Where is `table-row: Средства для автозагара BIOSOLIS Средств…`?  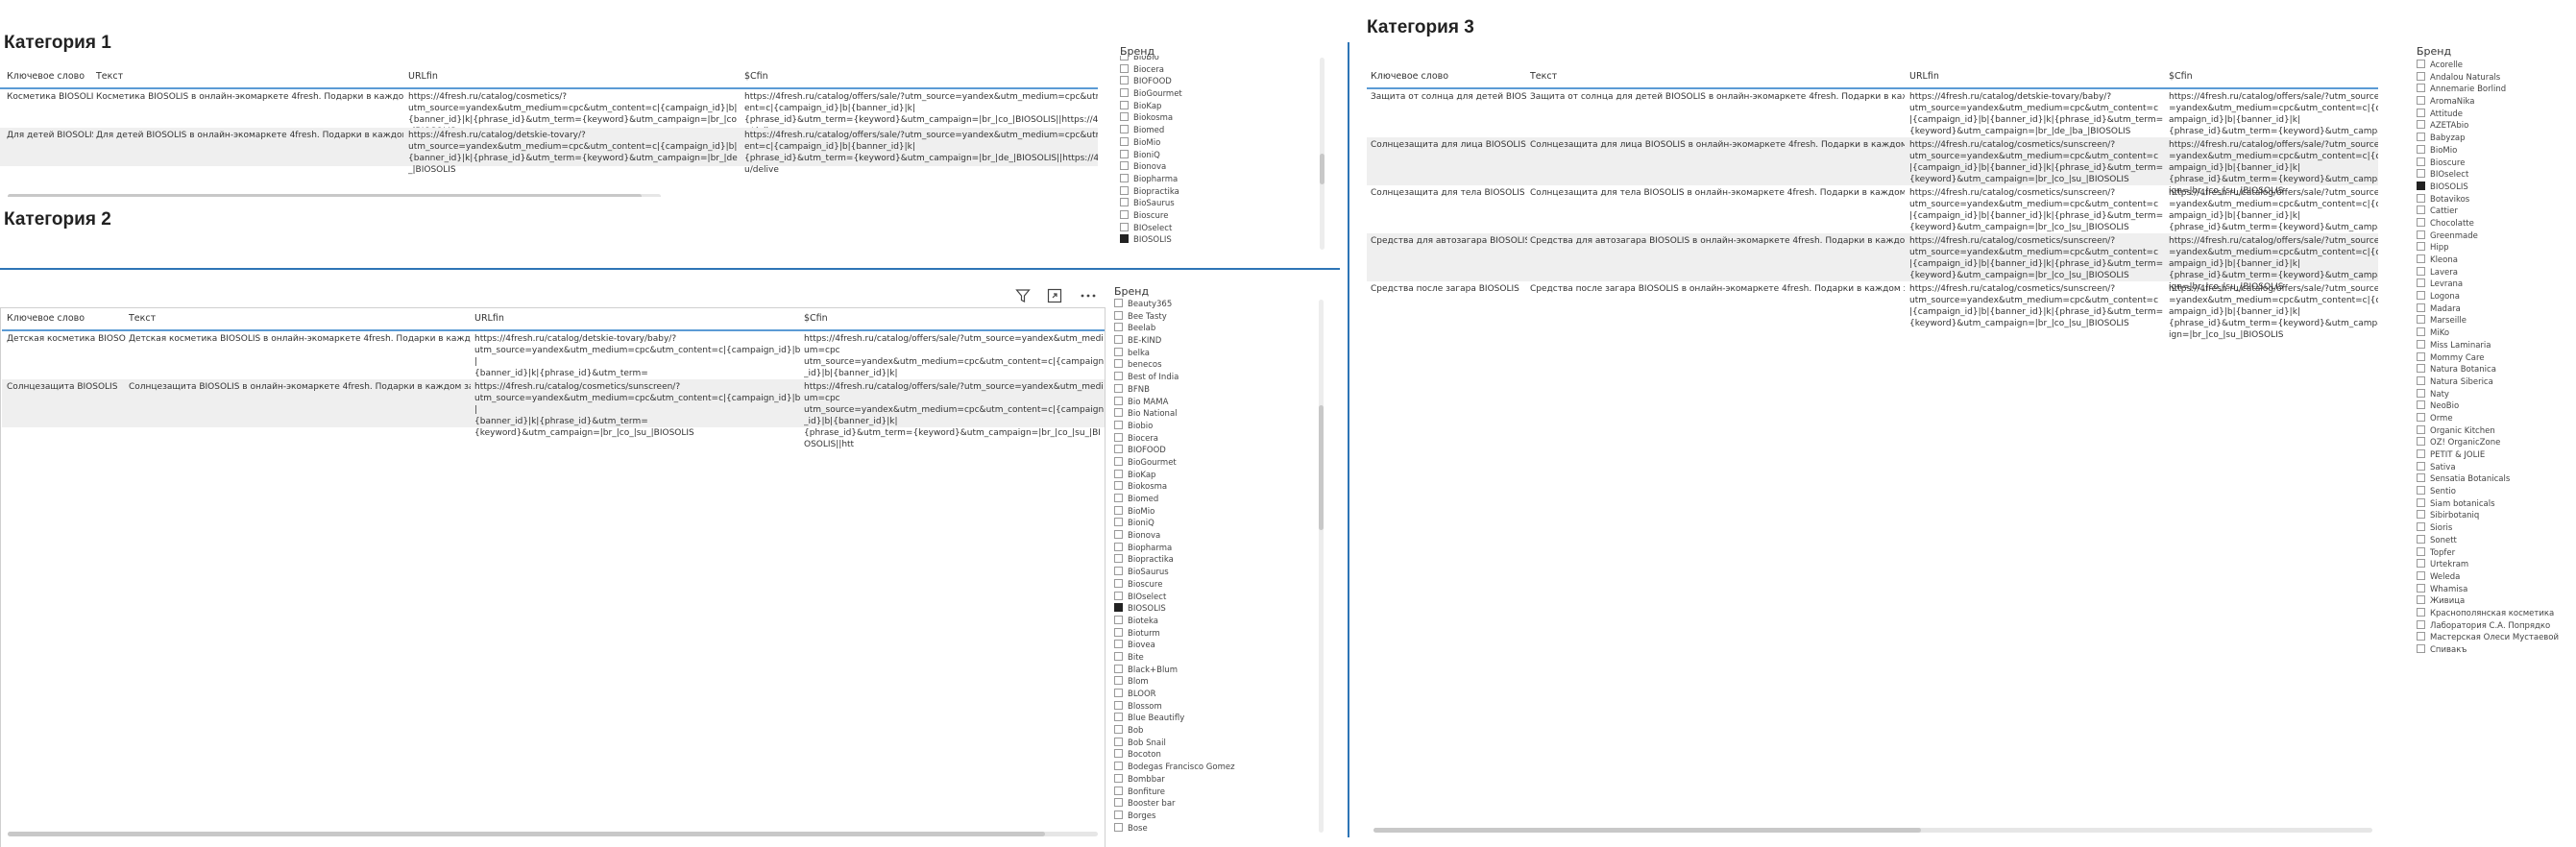
table-row: Средства для автозагара BIOSOLIS Средств… is located at coordinates (1873, 263).